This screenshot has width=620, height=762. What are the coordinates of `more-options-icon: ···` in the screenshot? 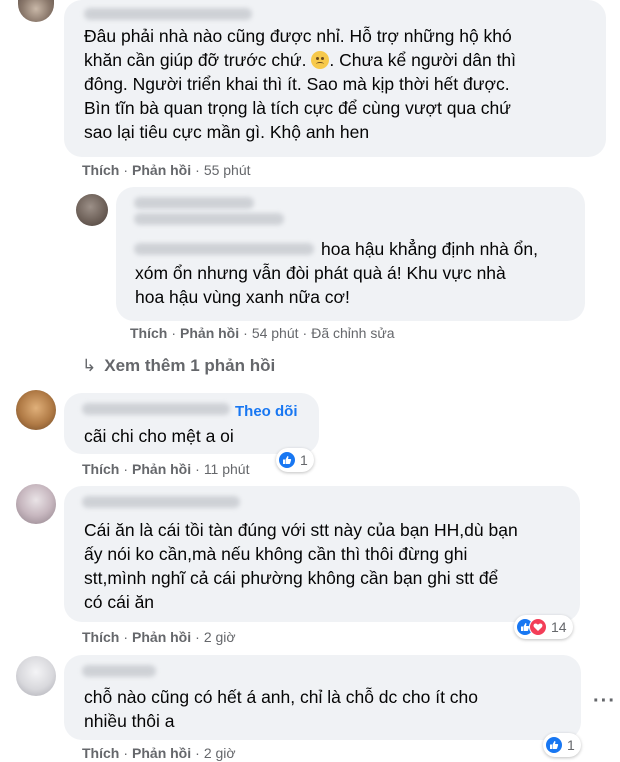 It's located at (604, 701).